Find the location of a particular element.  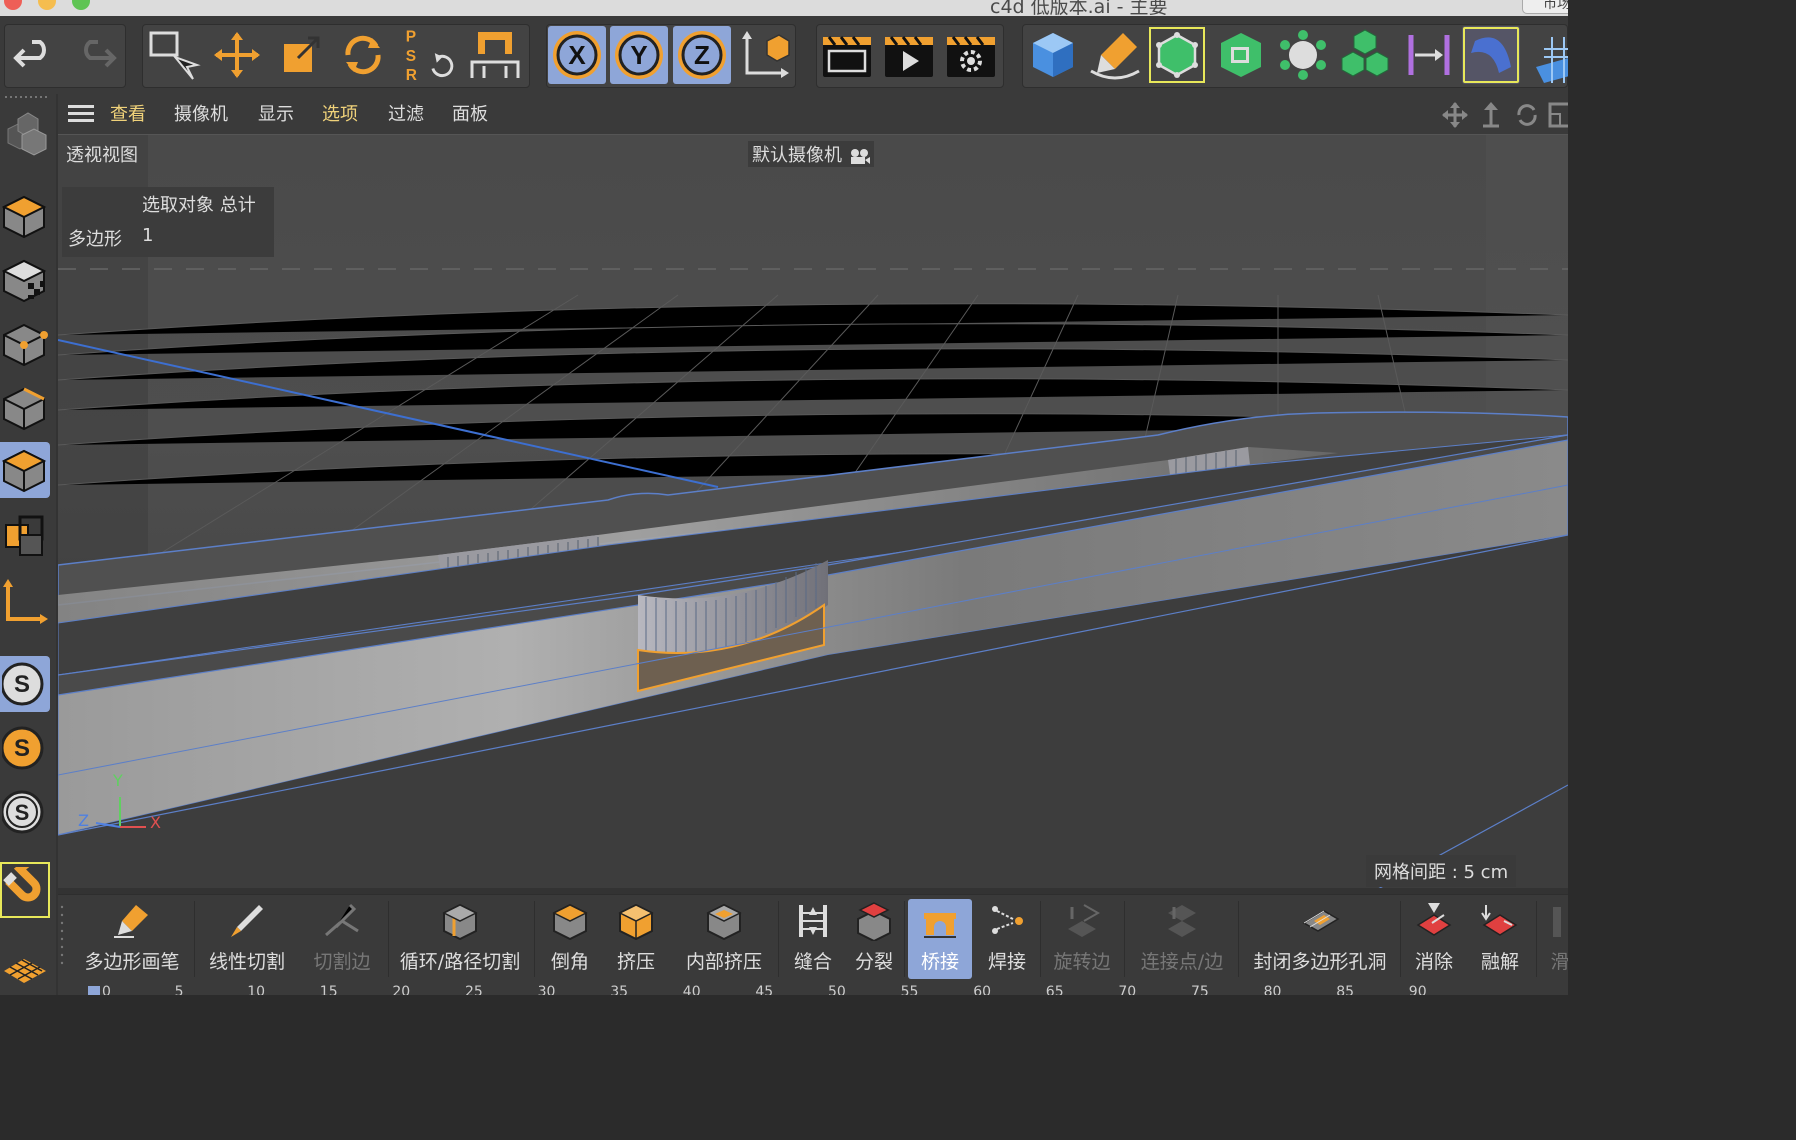

view-name: 透视视图 is located at coordinates (102, 155).